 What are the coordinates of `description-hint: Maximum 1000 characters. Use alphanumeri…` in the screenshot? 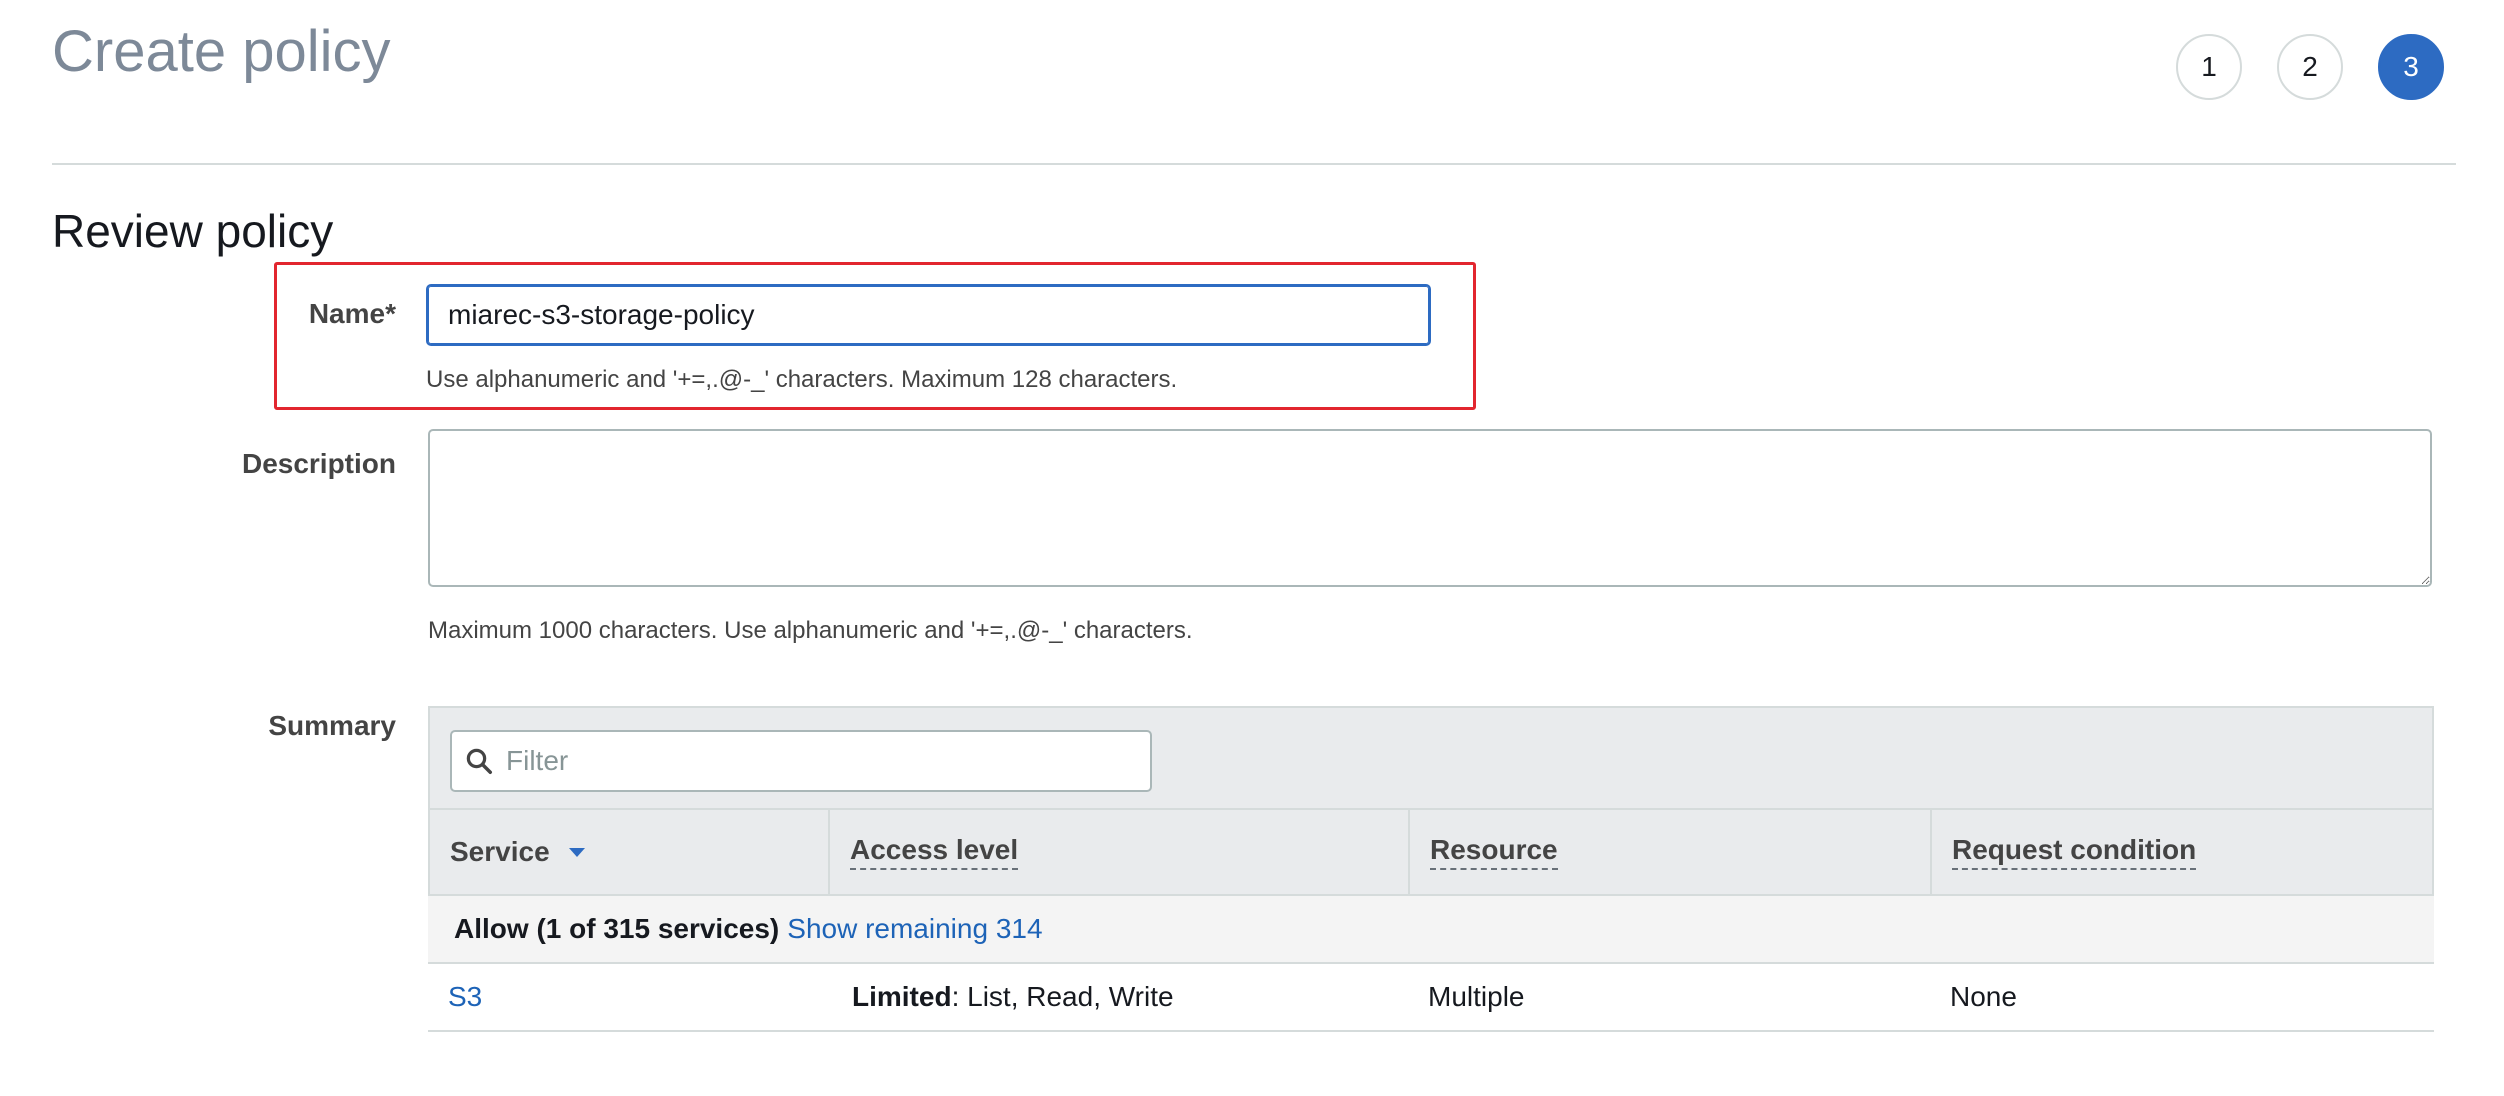 It's located at (810, 630).